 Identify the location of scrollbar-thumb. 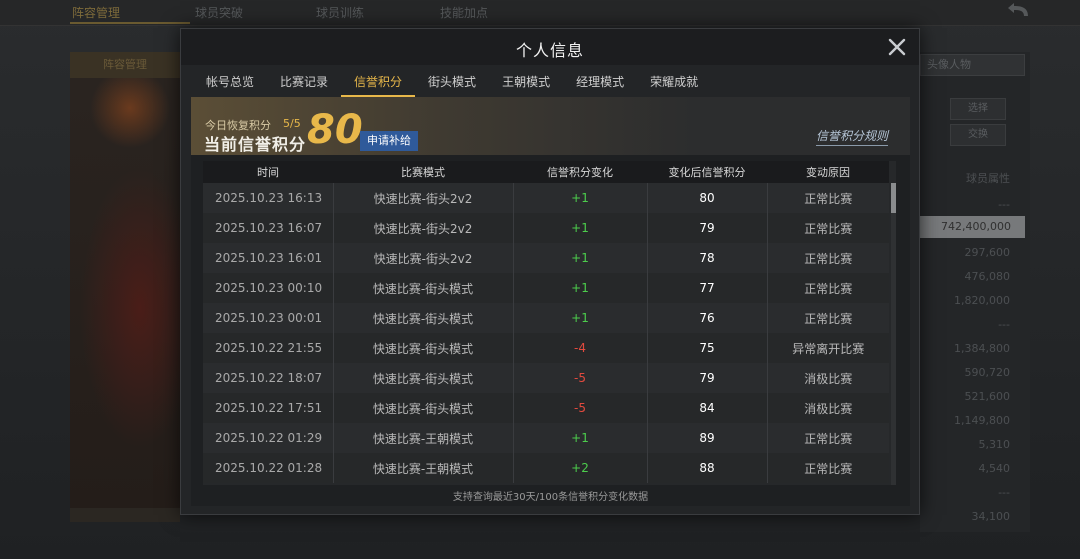
(893, 198).